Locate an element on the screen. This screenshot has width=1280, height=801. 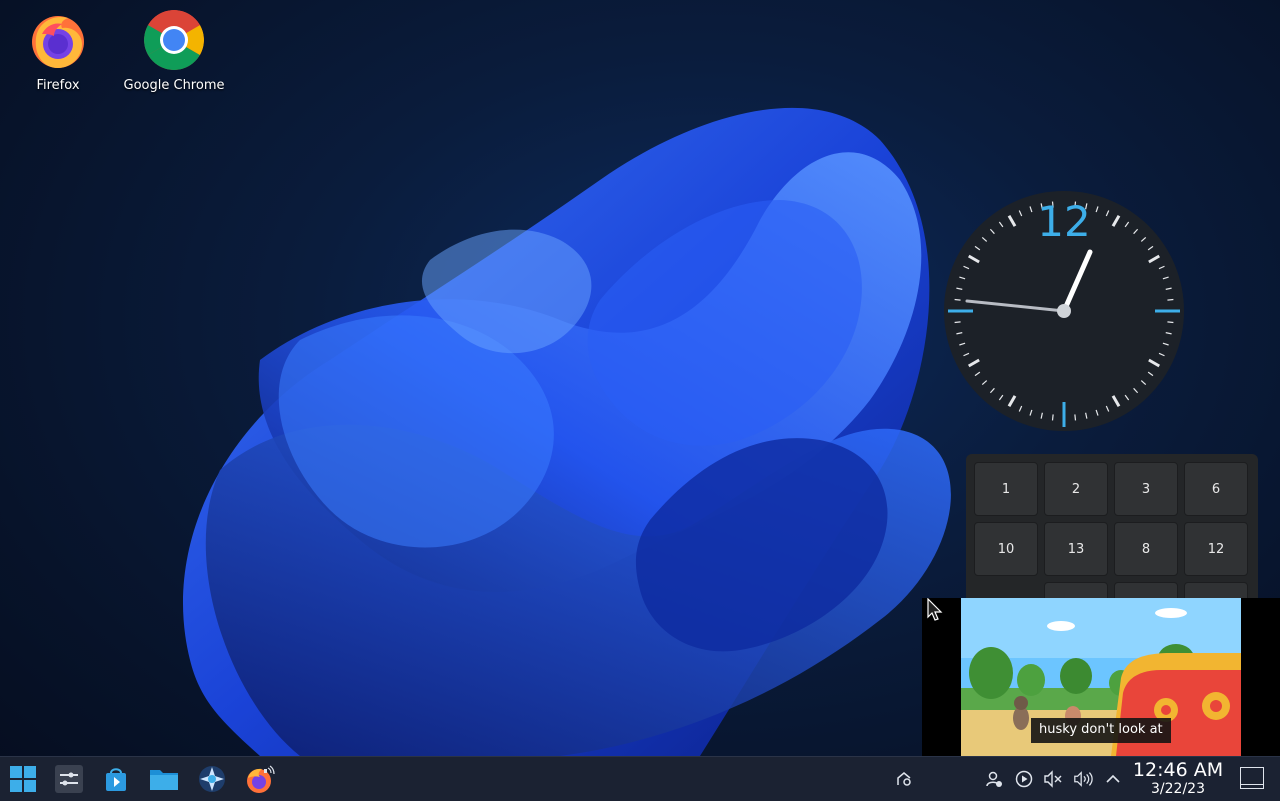
kde-connect-button is located at coordinates (212, 779).